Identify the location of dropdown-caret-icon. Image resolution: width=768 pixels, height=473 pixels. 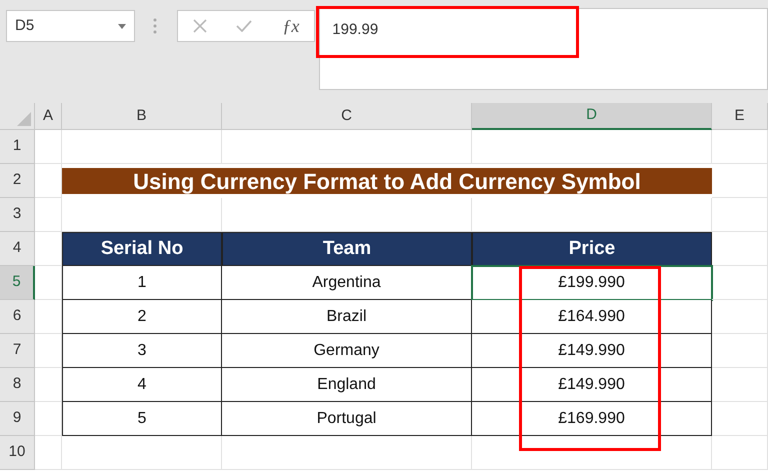
(122, 26).